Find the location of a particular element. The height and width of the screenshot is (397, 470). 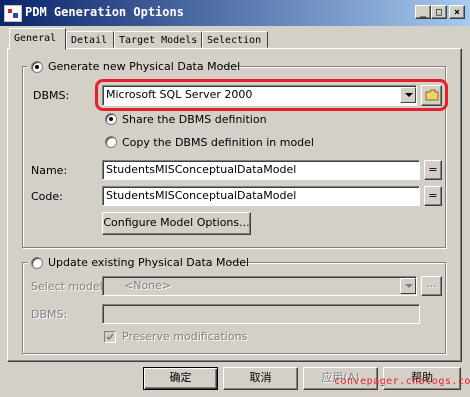

select-model-combobox: <None> is located at coordinates (259, 286).